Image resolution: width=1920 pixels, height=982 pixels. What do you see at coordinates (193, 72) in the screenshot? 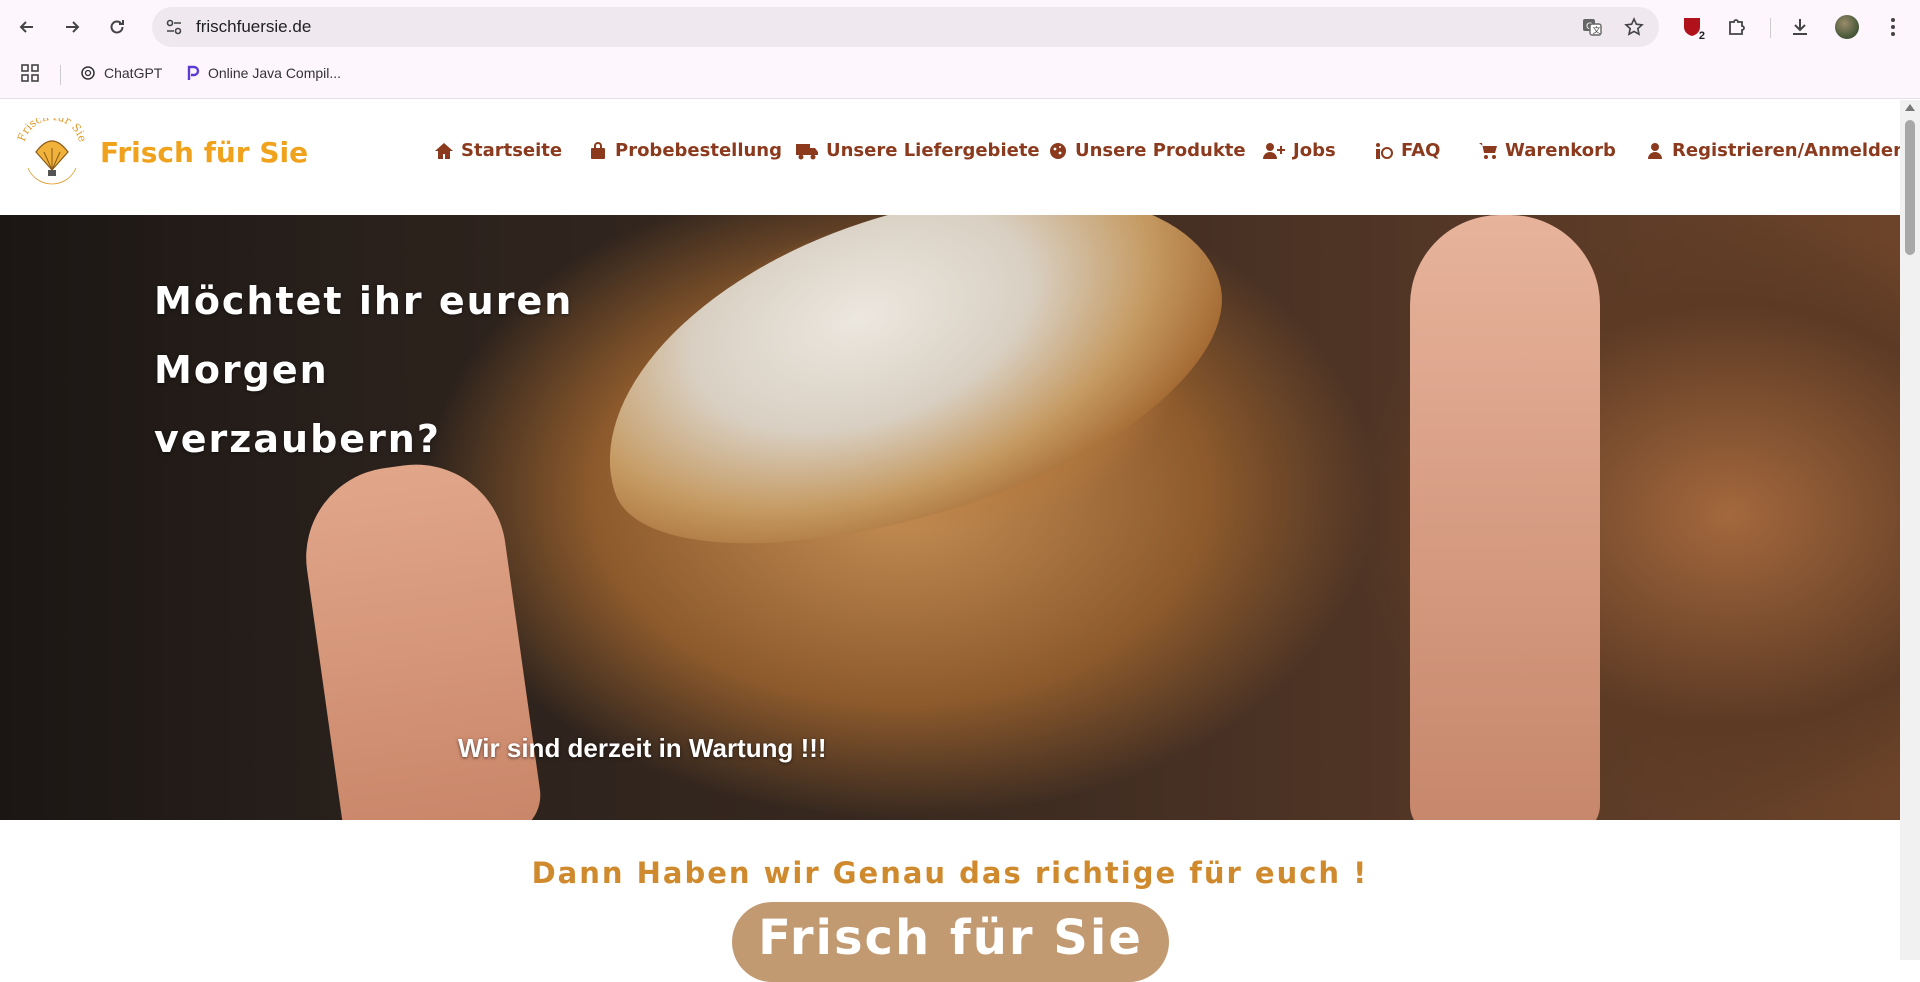
I see `p-logo-icon` at bounding box center [193, 72].